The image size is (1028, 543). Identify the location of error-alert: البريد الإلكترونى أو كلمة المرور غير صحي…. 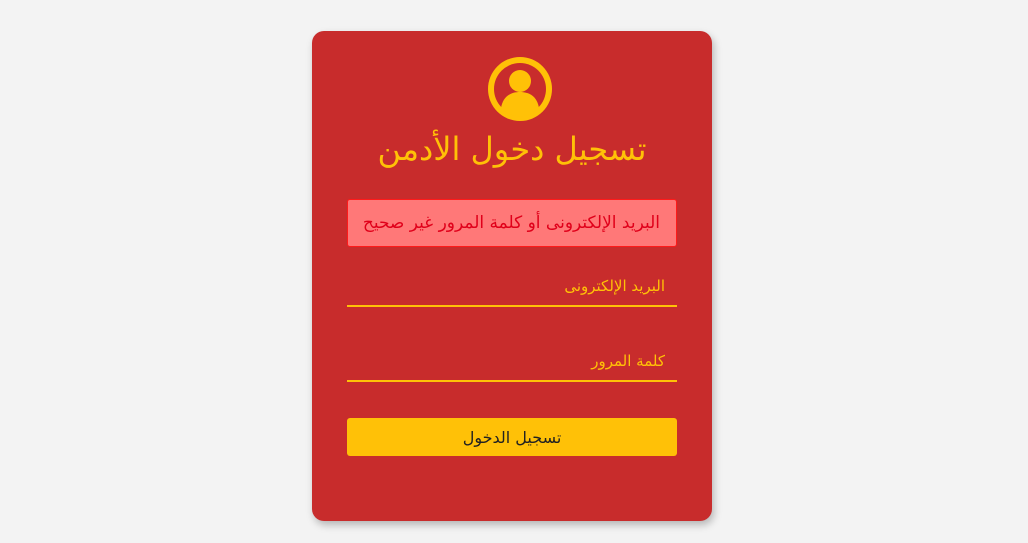
(512, 223).